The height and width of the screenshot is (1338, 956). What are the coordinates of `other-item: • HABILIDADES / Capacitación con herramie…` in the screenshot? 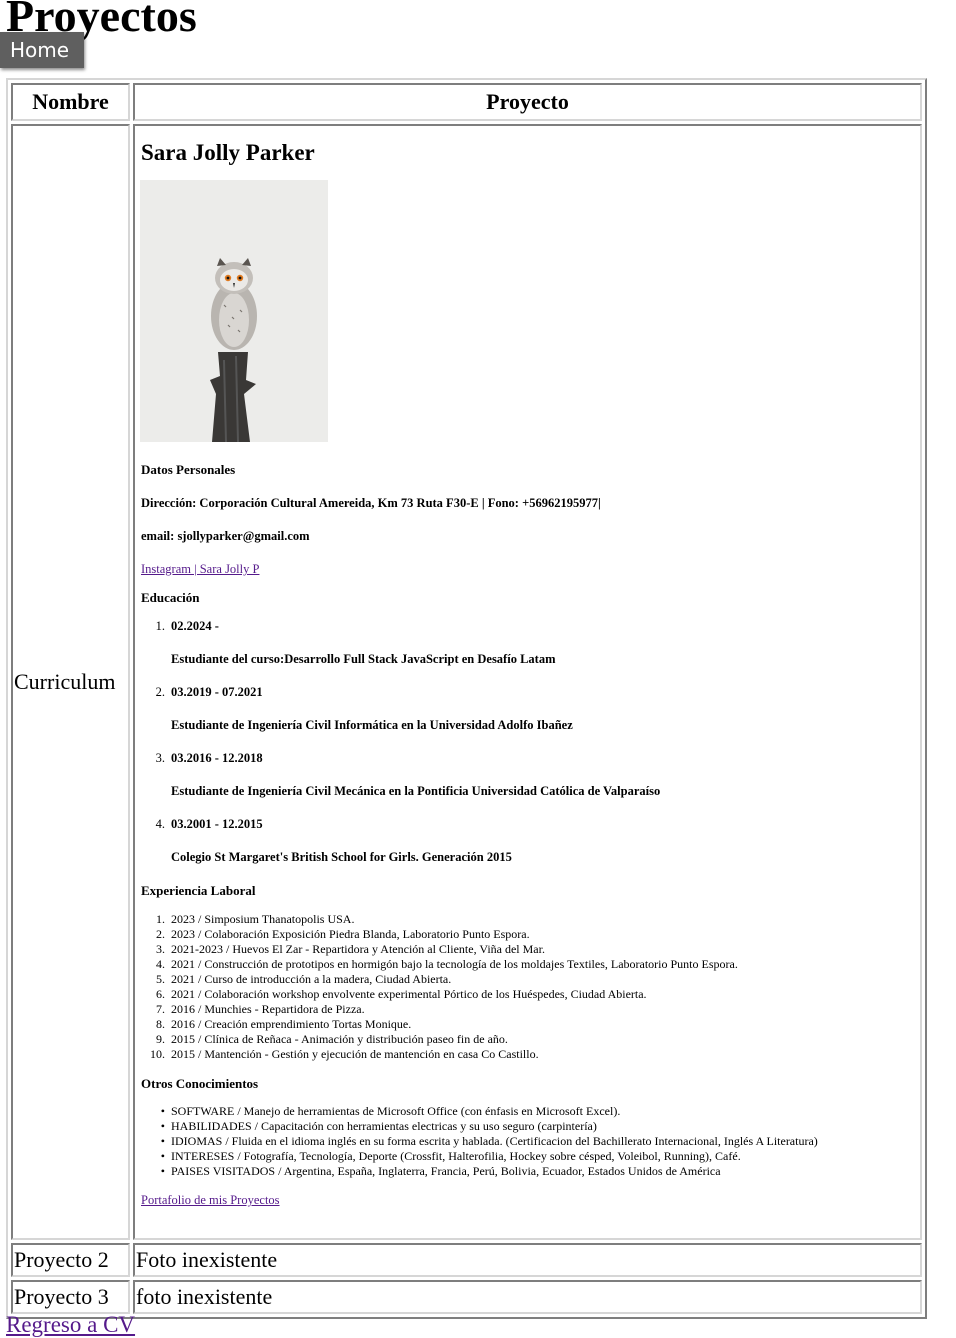 It's located at (378, 1126).